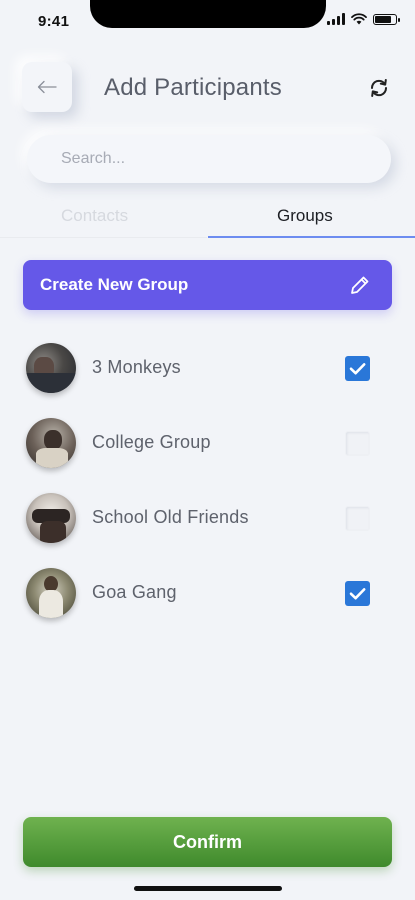 This screenshot has width=415, height=900. I want to click on refresh-button, so click(379, 88).